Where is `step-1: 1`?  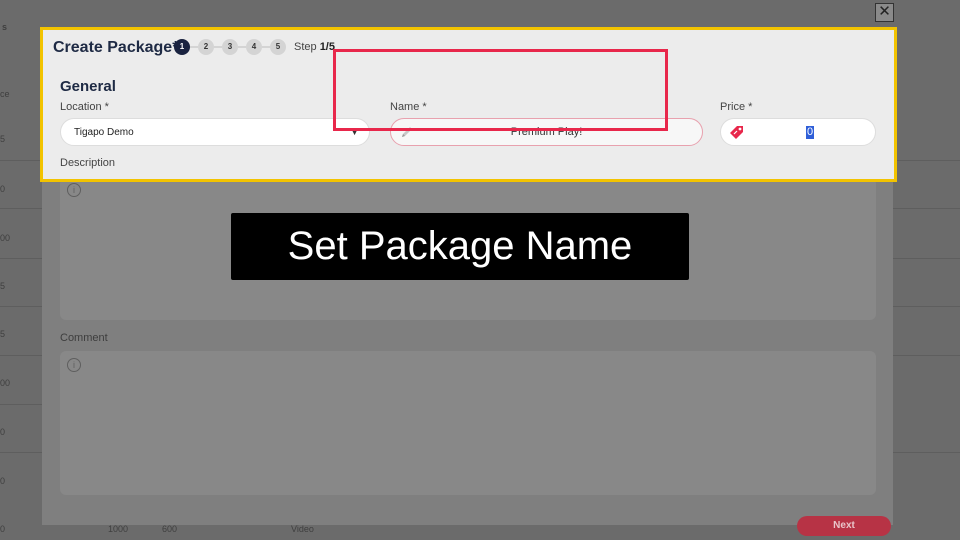
step-1: 1 is located at coordinates (182, 47).